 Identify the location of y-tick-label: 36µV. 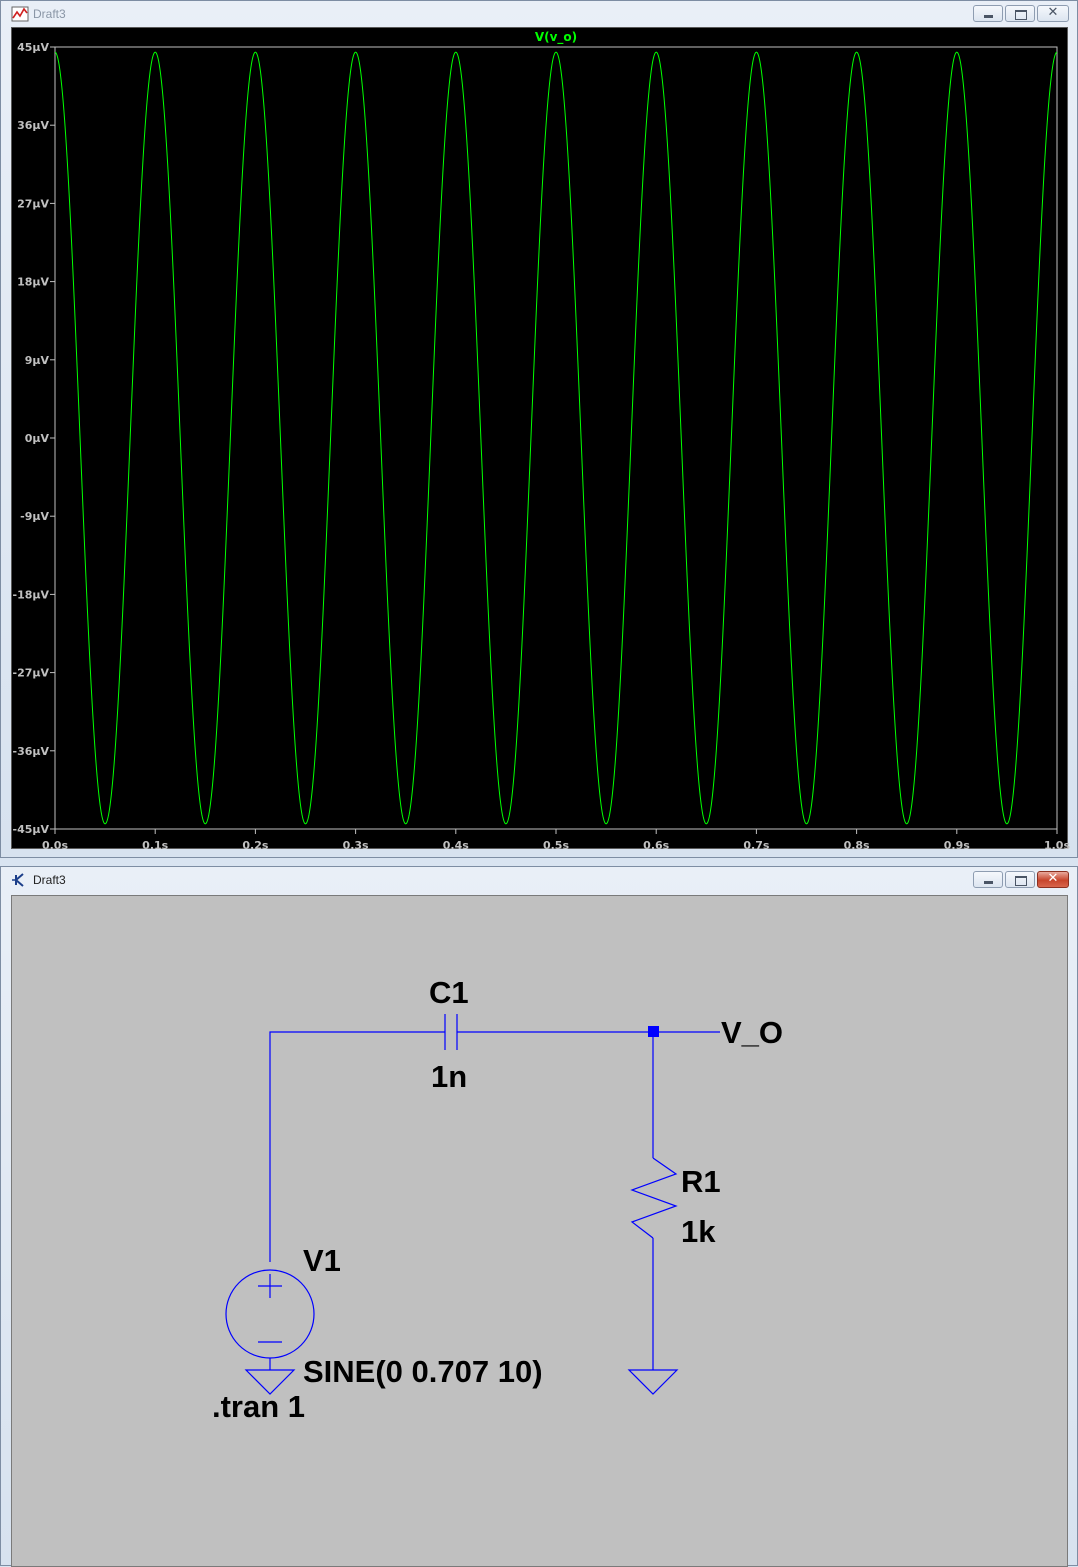
(33, 125).